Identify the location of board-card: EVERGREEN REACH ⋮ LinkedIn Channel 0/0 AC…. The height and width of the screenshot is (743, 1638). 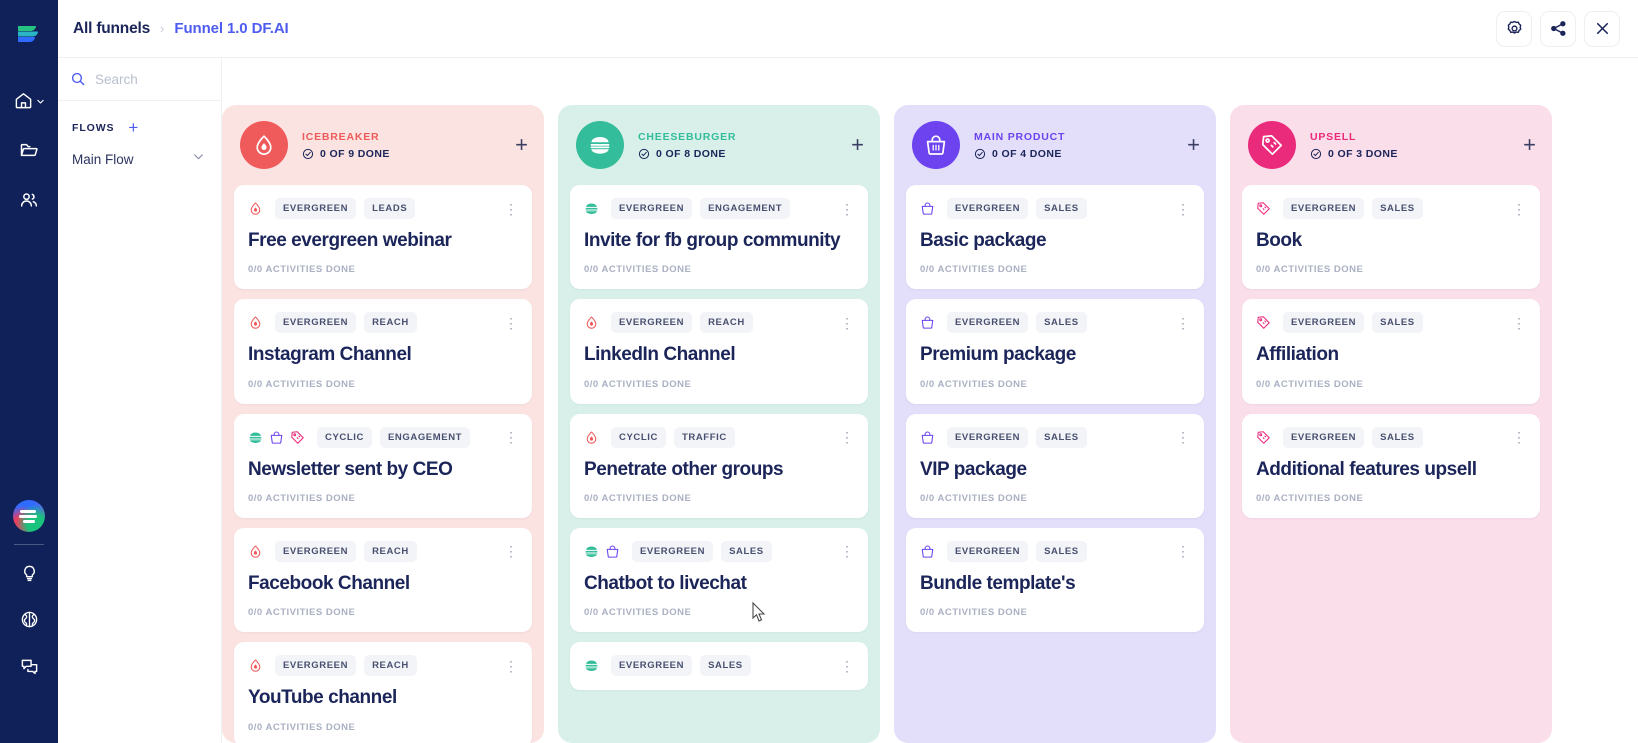
(719, 351).